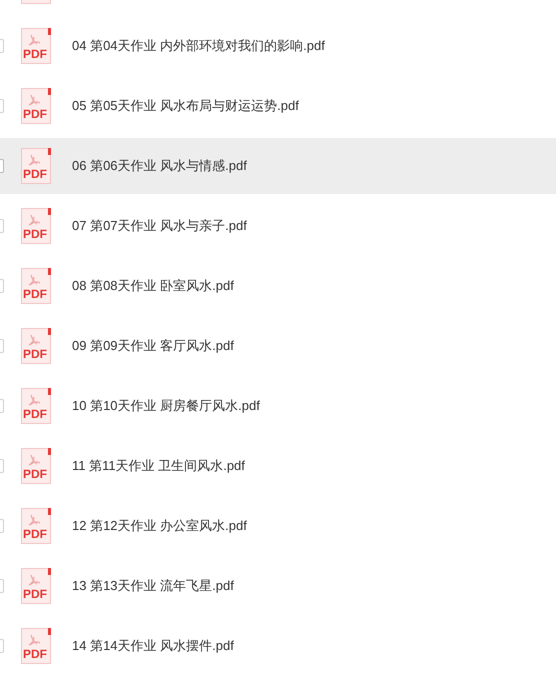 This screenshot has height=680, width=556. Describe the element at coordinates (159, 166) in the screenshot. I see `file-name: 06 第06天作业 风水与情感.pdf` at that location.